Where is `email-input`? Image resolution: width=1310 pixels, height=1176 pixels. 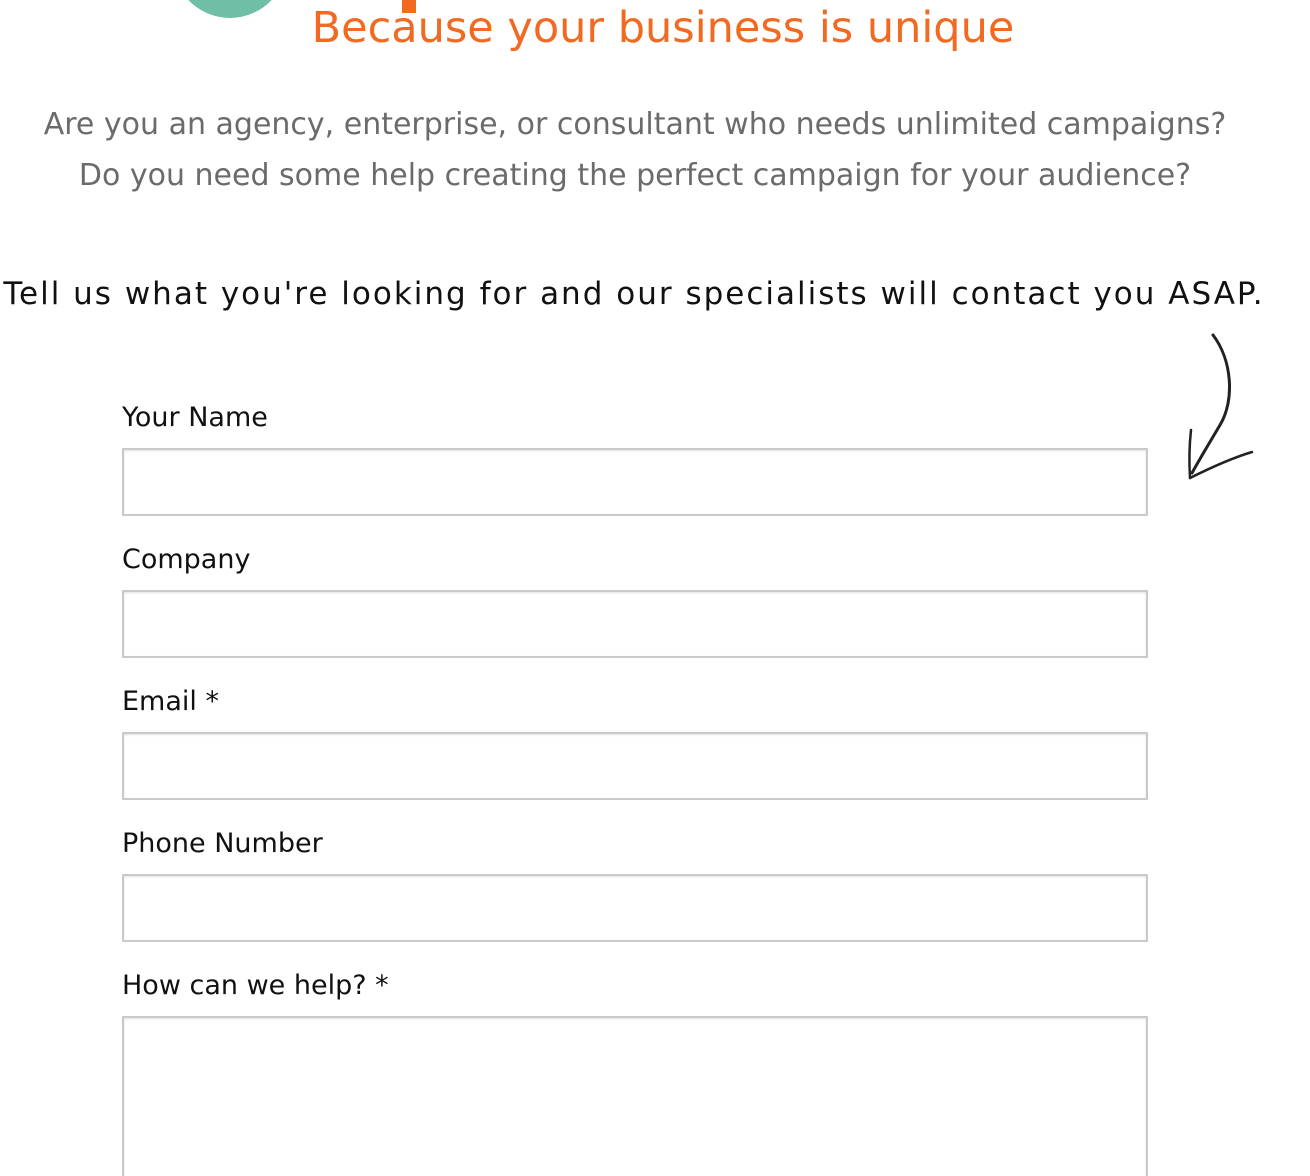
email-input is located at coordinates (635, 766).